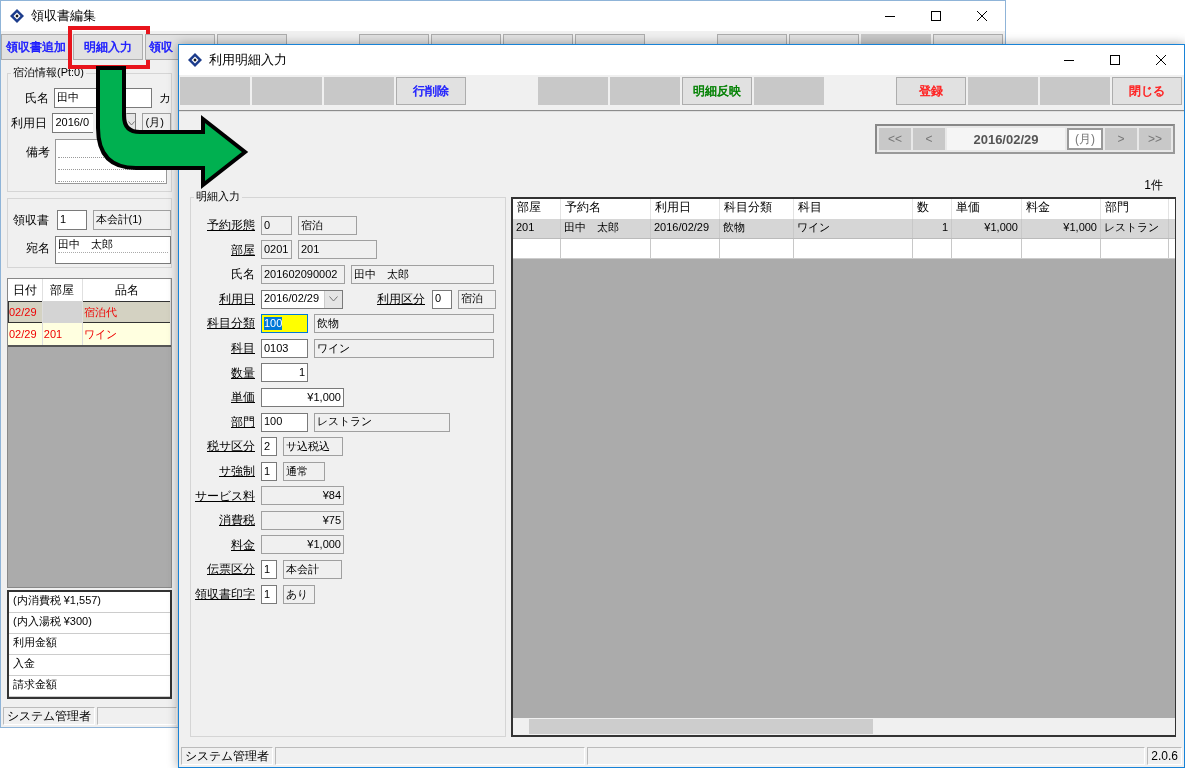 The image size is (1185, 768). Describe the element at coordinates (303, 274) in the screenshot. I see `readonly-field: 201602090002` at that location.